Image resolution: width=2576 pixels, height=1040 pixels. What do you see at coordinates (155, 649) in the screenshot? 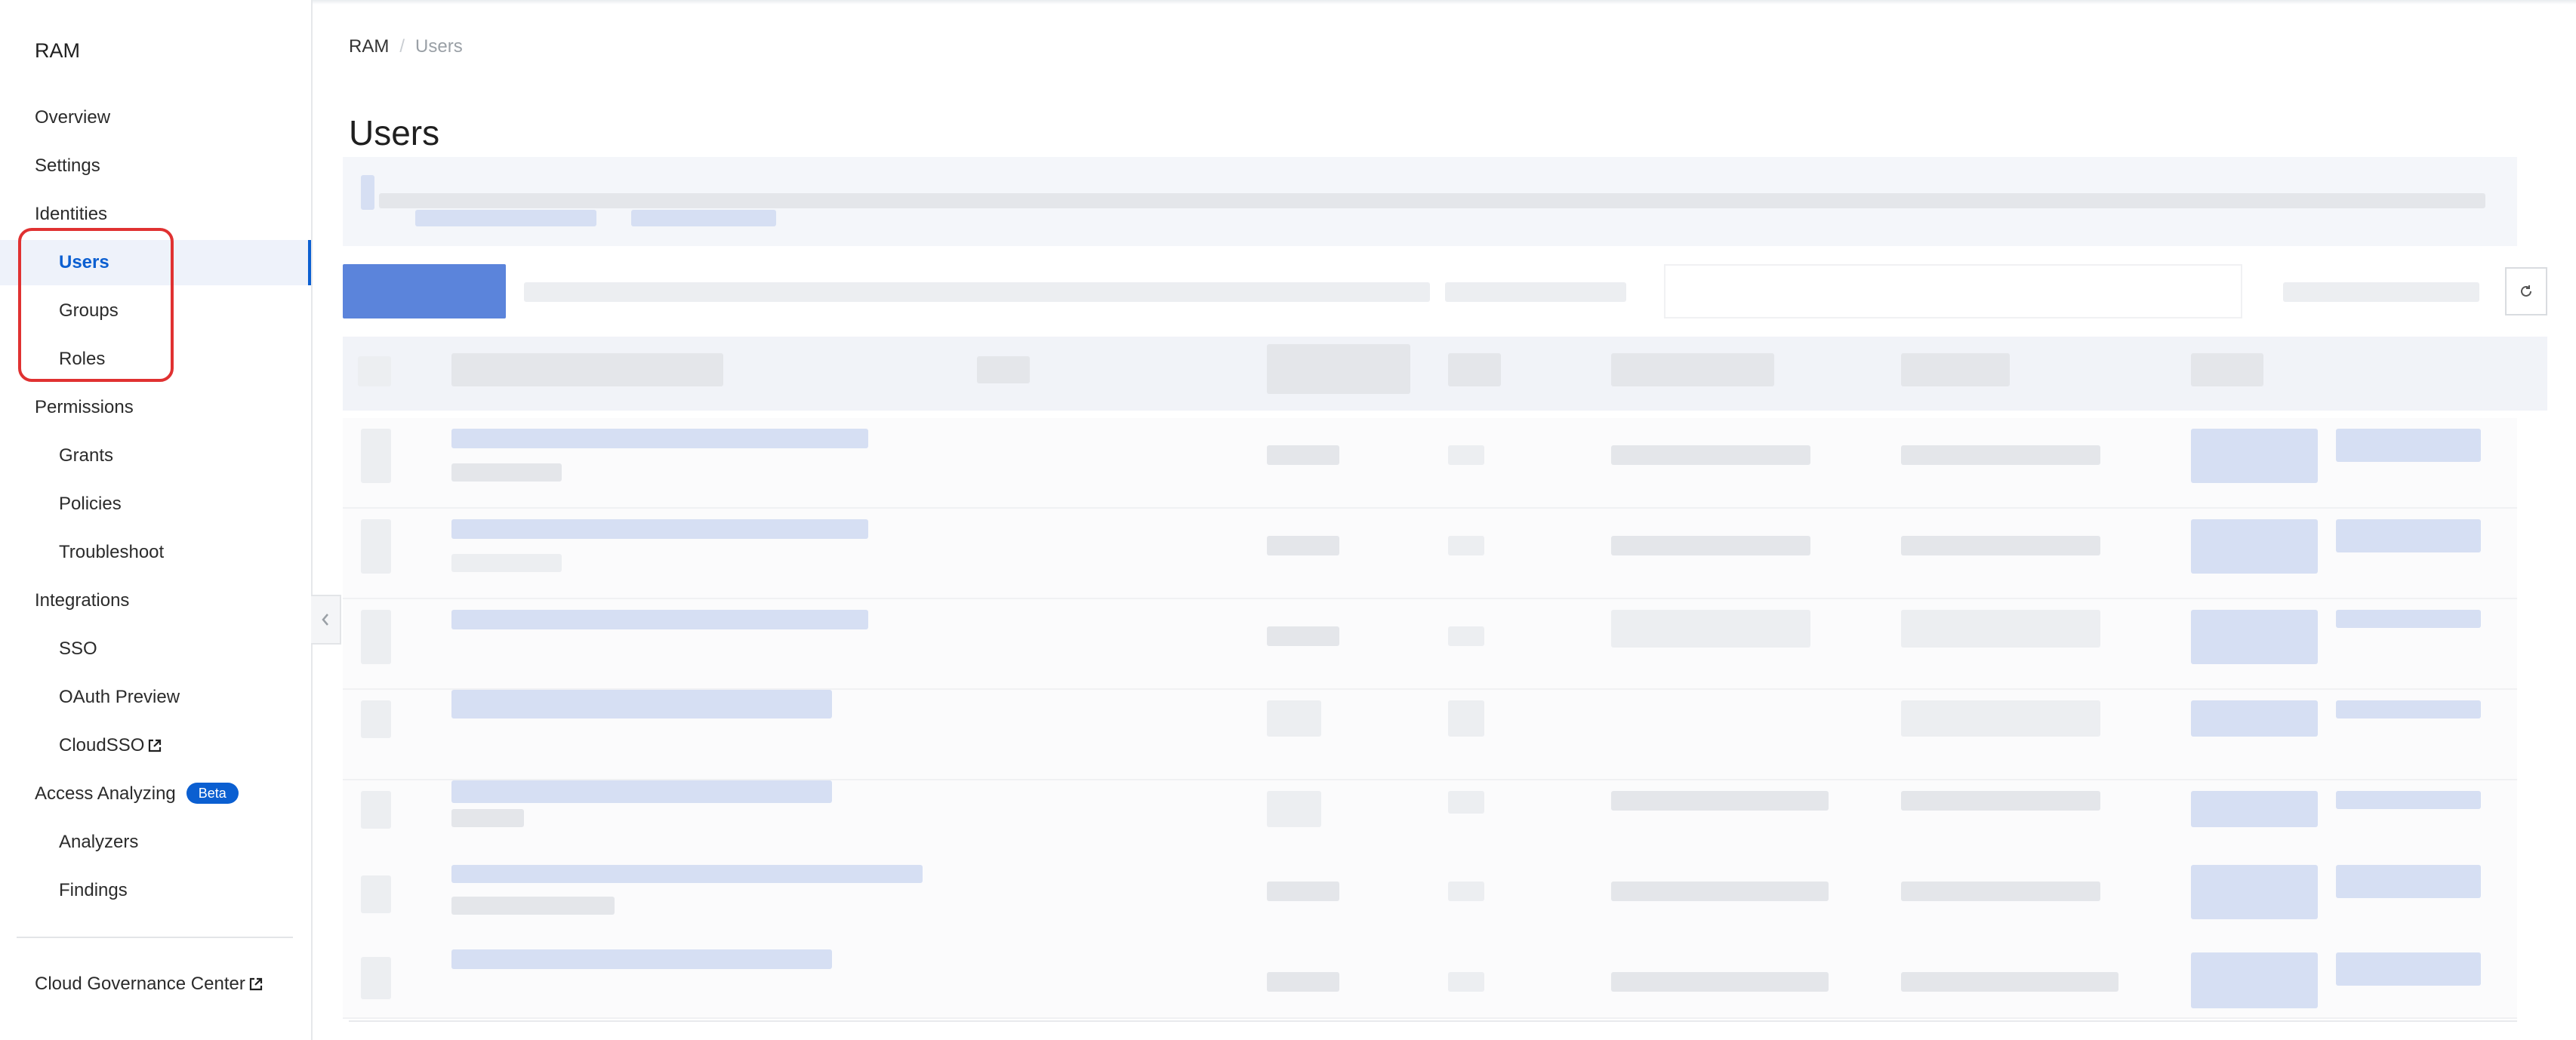
I see `sidebar-item-sso: SSO` at bounding box center [155, 649].